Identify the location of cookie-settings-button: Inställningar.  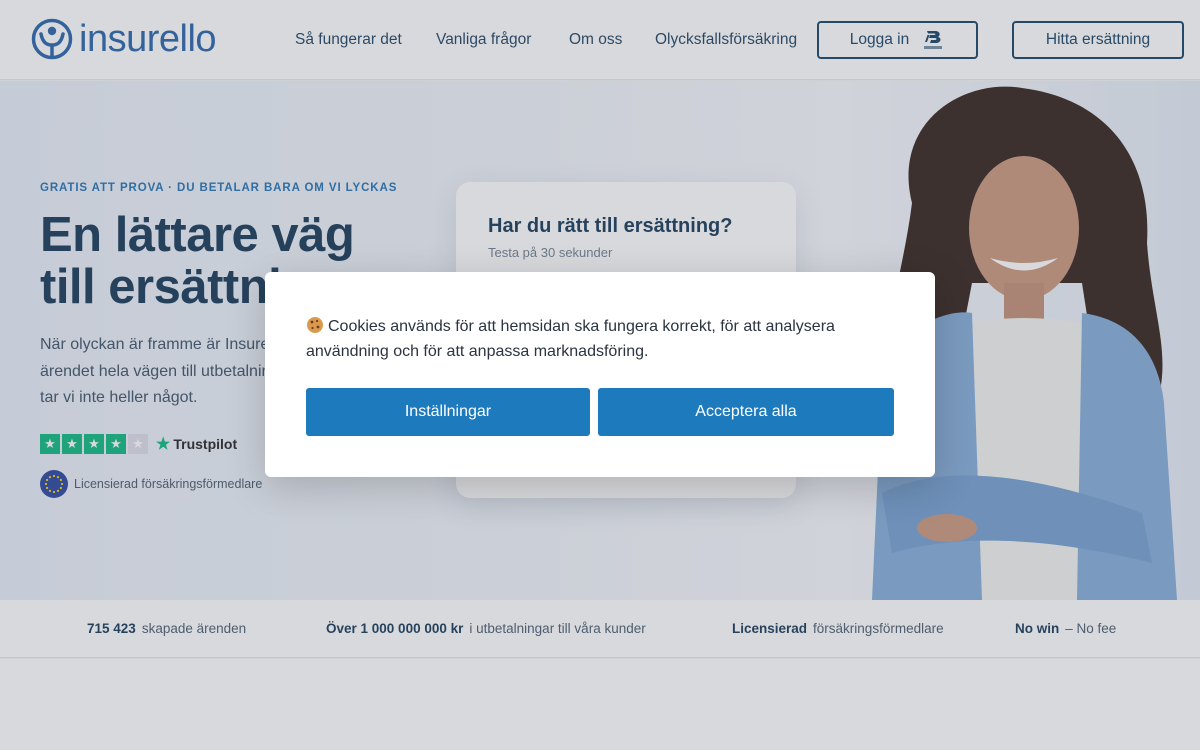
(448, 412).